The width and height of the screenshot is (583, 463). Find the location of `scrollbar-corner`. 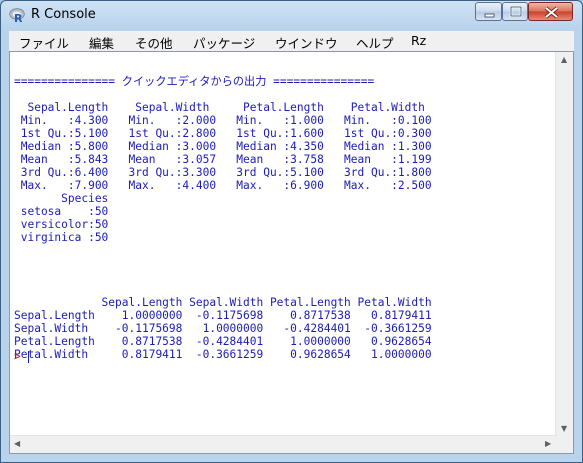

scrollbar-corner is located at coordinates (564, 444).